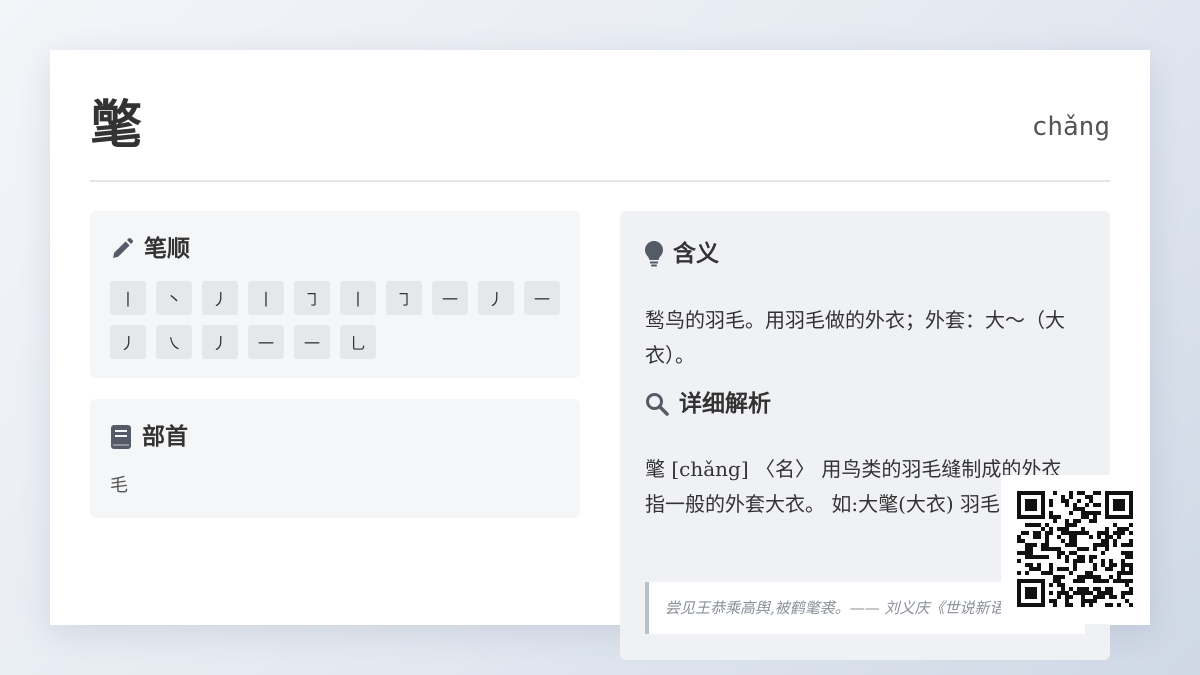  Describe the element at coordinates (174, 298) in the screenshot. I see `stroke-tile: 丶` at that location.